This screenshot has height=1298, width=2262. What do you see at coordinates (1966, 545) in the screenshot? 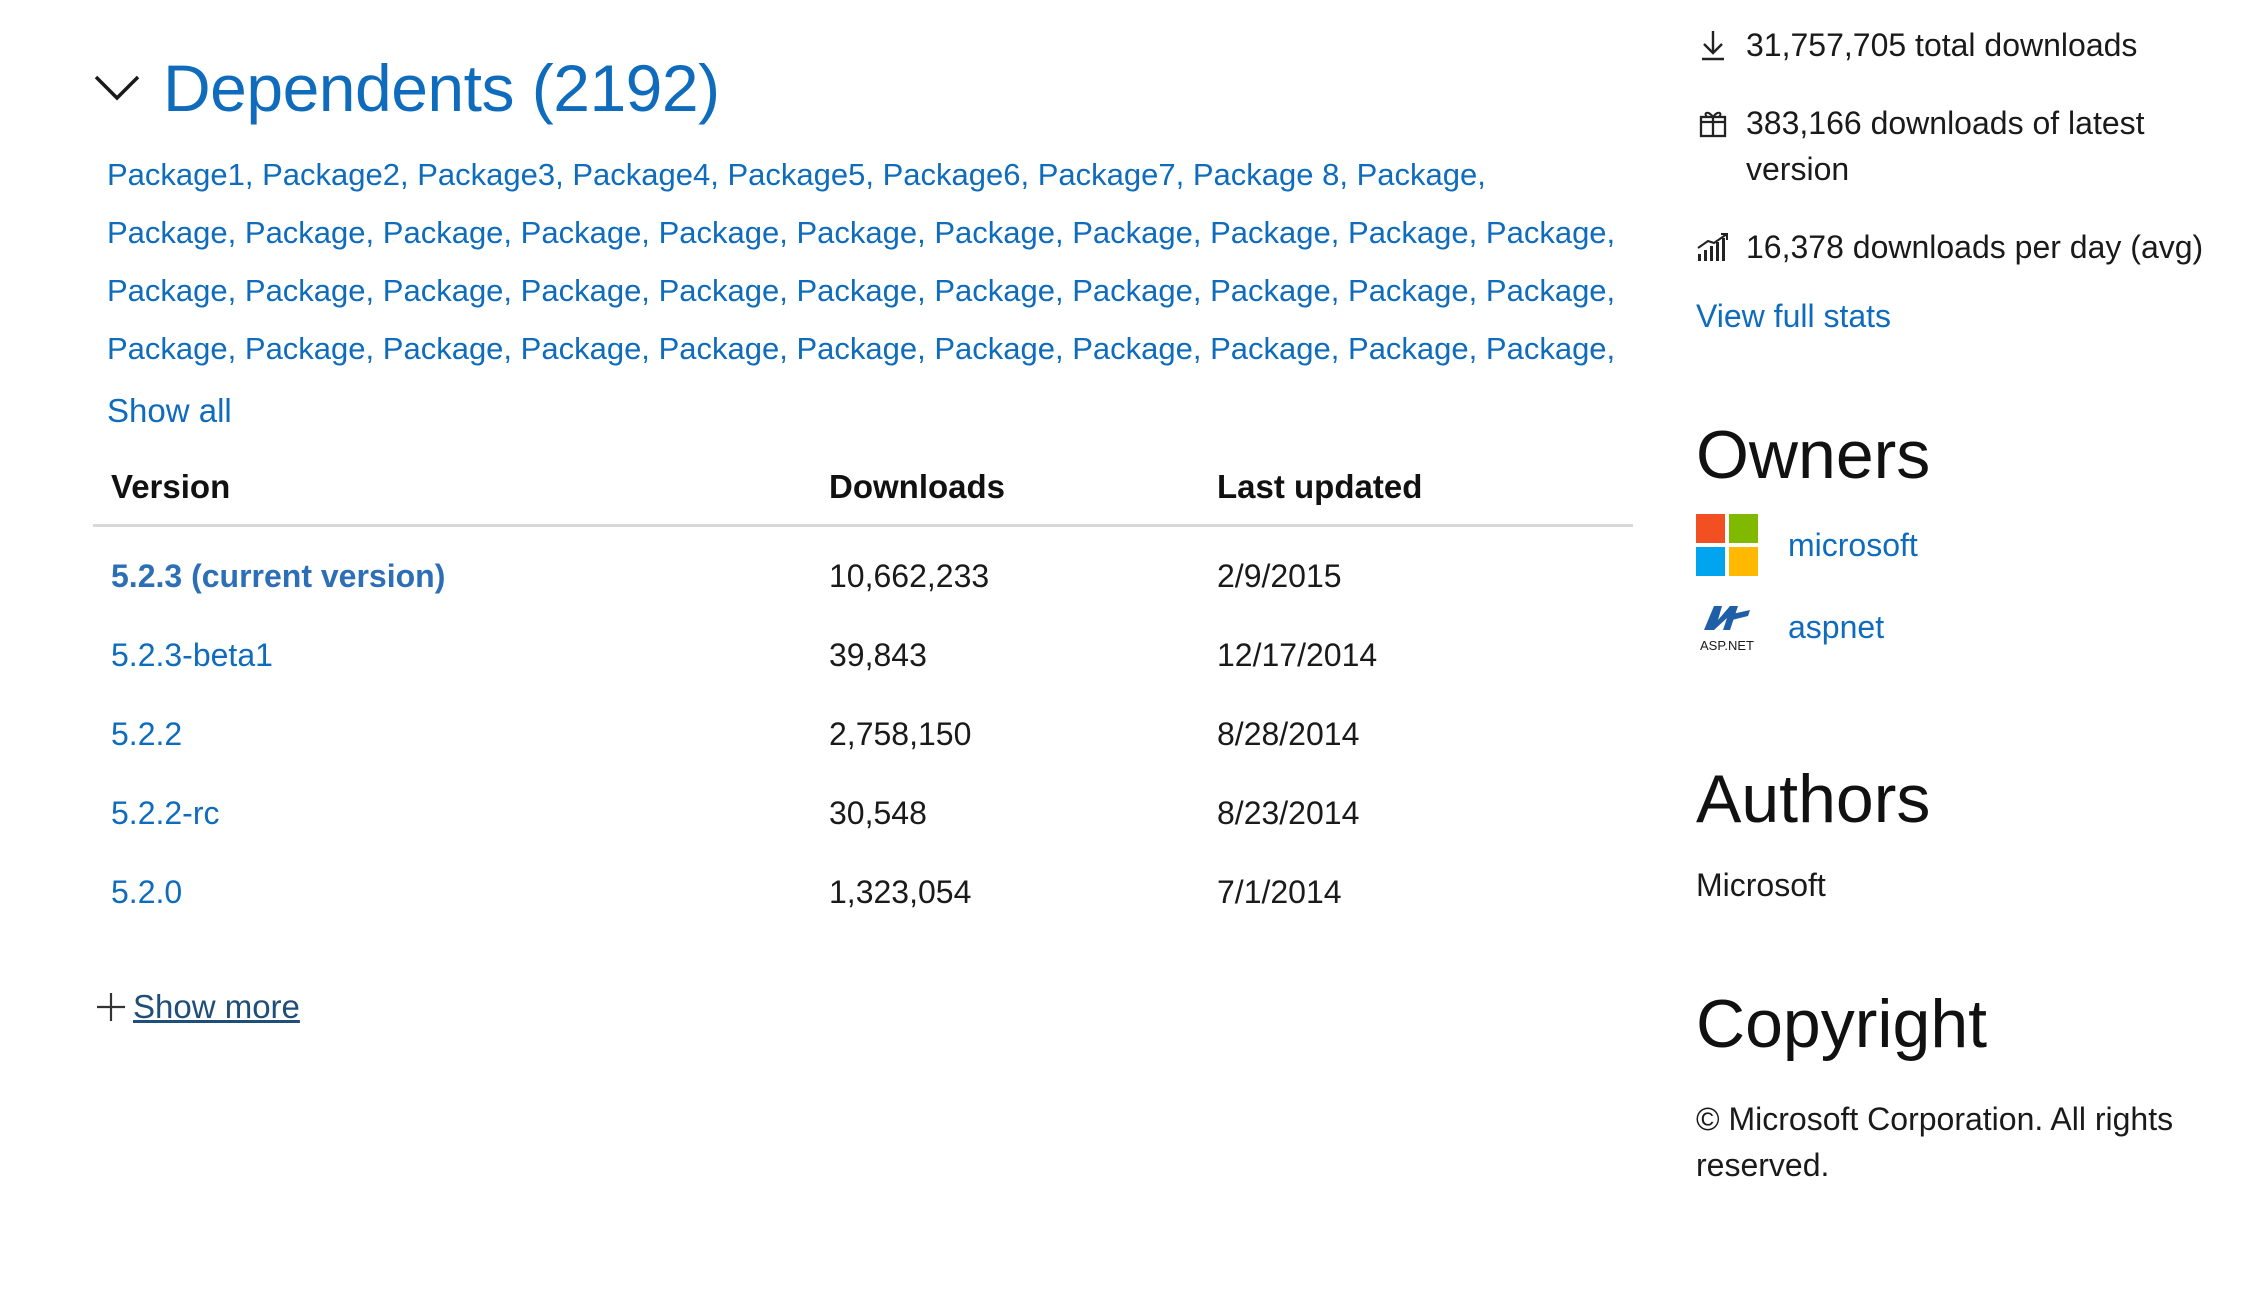
I see `owner-item-microsoft: microsoft` at bounding box center [1966, 545].